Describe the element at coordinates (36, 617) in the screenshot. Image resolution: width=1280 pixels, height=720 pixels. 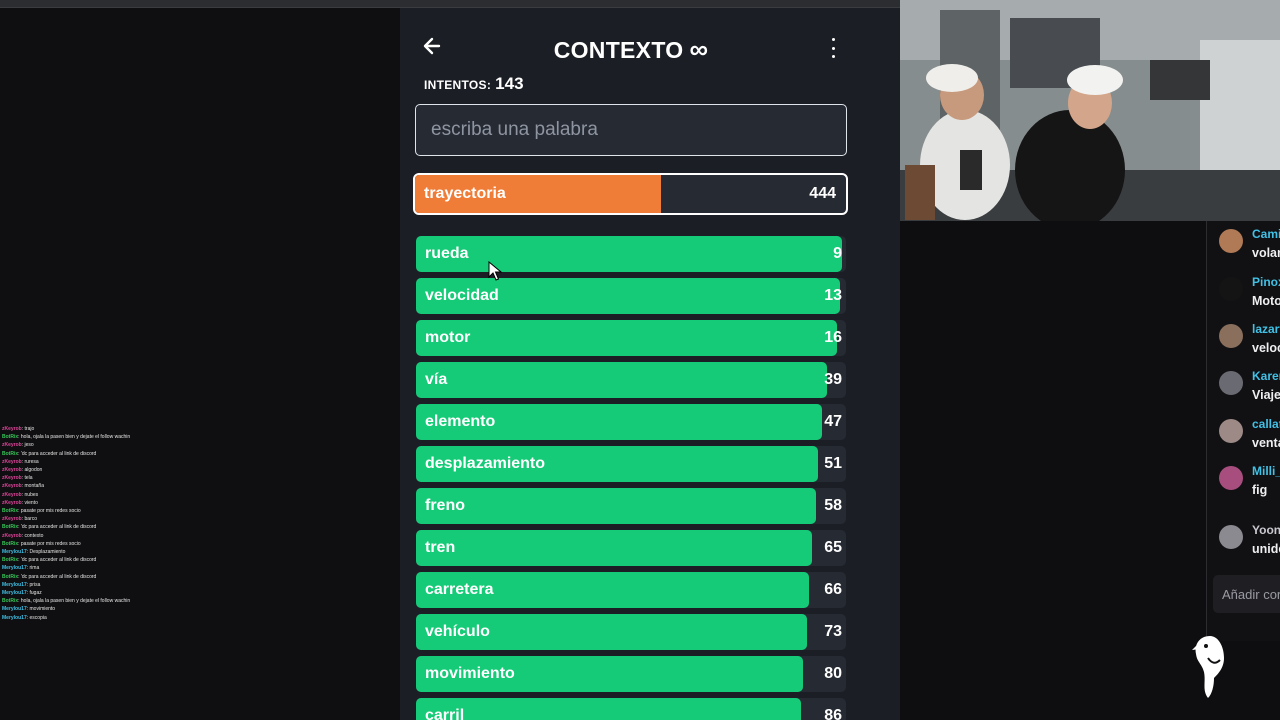
I see `chat-message: : escopia` at that location.